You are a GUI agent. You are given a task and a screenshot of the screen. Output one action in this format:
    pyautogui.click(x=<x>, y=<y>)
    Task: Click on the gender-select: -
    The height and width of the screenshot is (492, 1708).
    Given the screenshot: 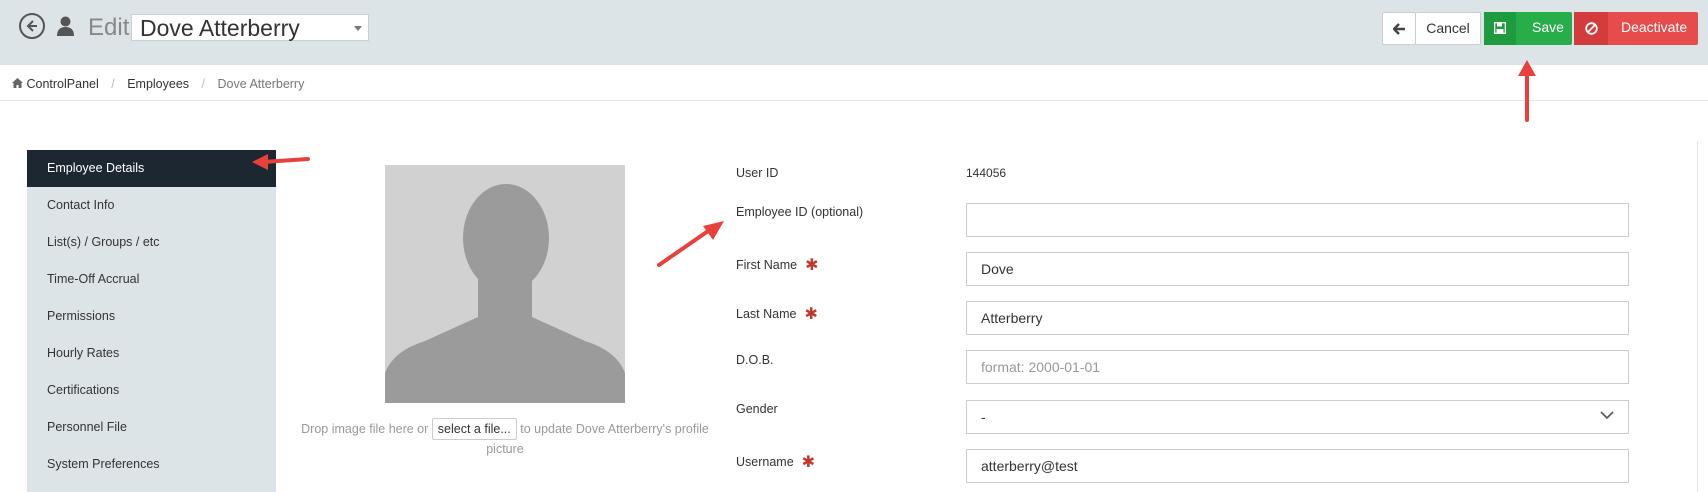 What is the action you would take?
    pyautogui.click(x=1297, y=417)
    